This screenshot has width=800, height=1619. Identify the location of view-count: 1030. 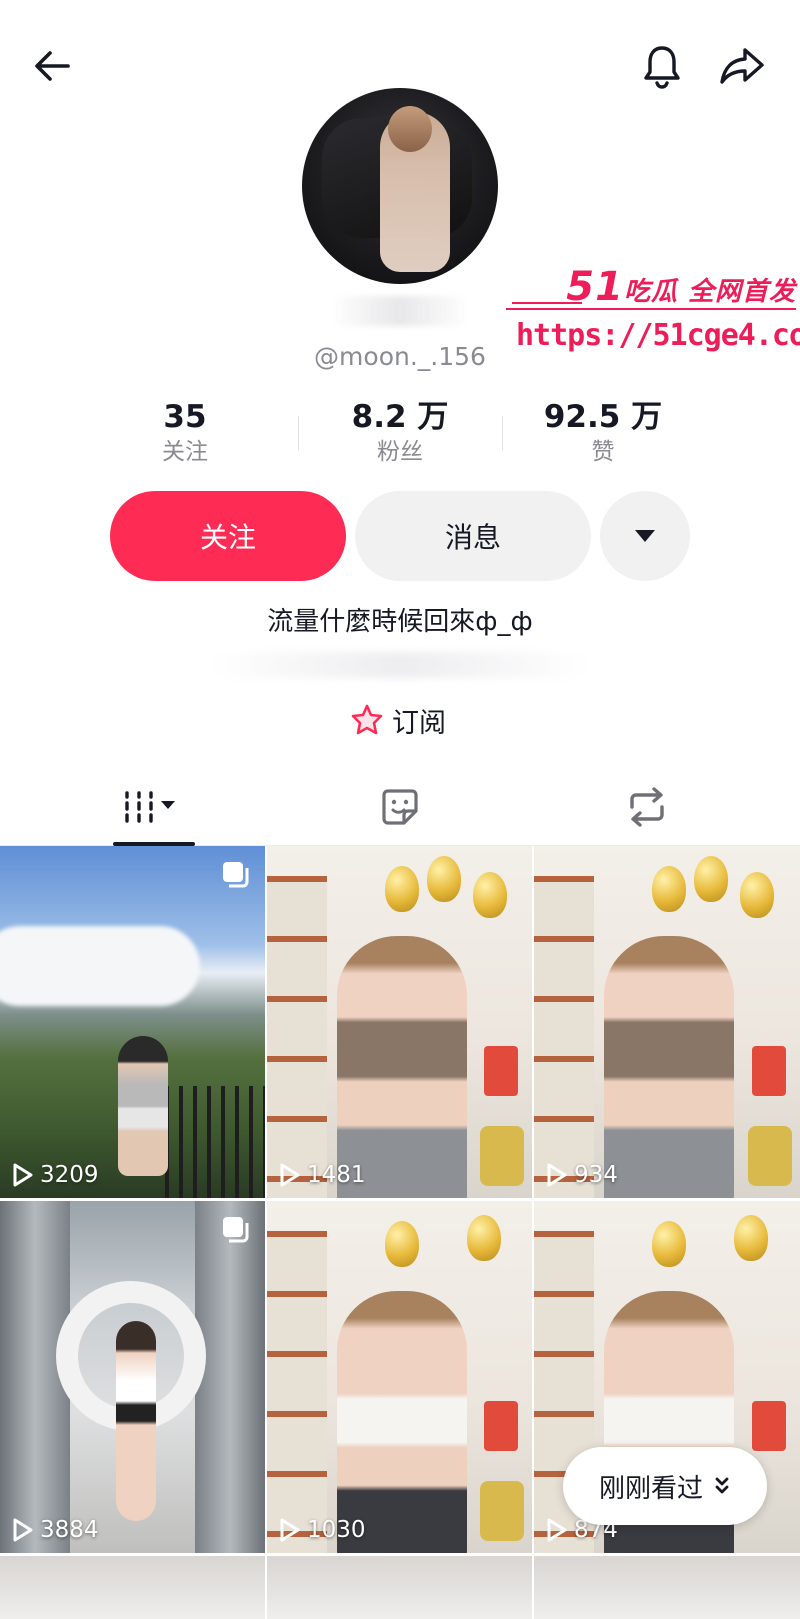
(322, 1530).